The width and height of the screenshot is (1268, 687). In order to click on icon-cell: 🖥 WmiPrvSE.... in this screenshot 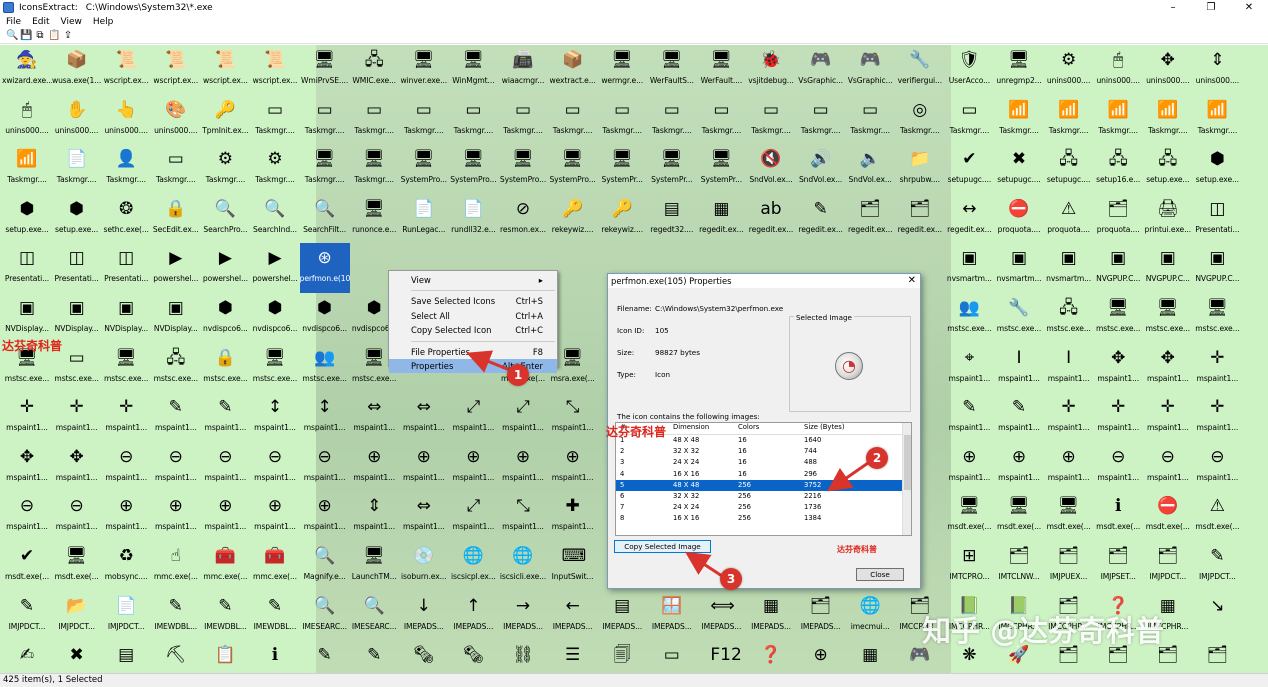, I will do `click(325, 70)`.